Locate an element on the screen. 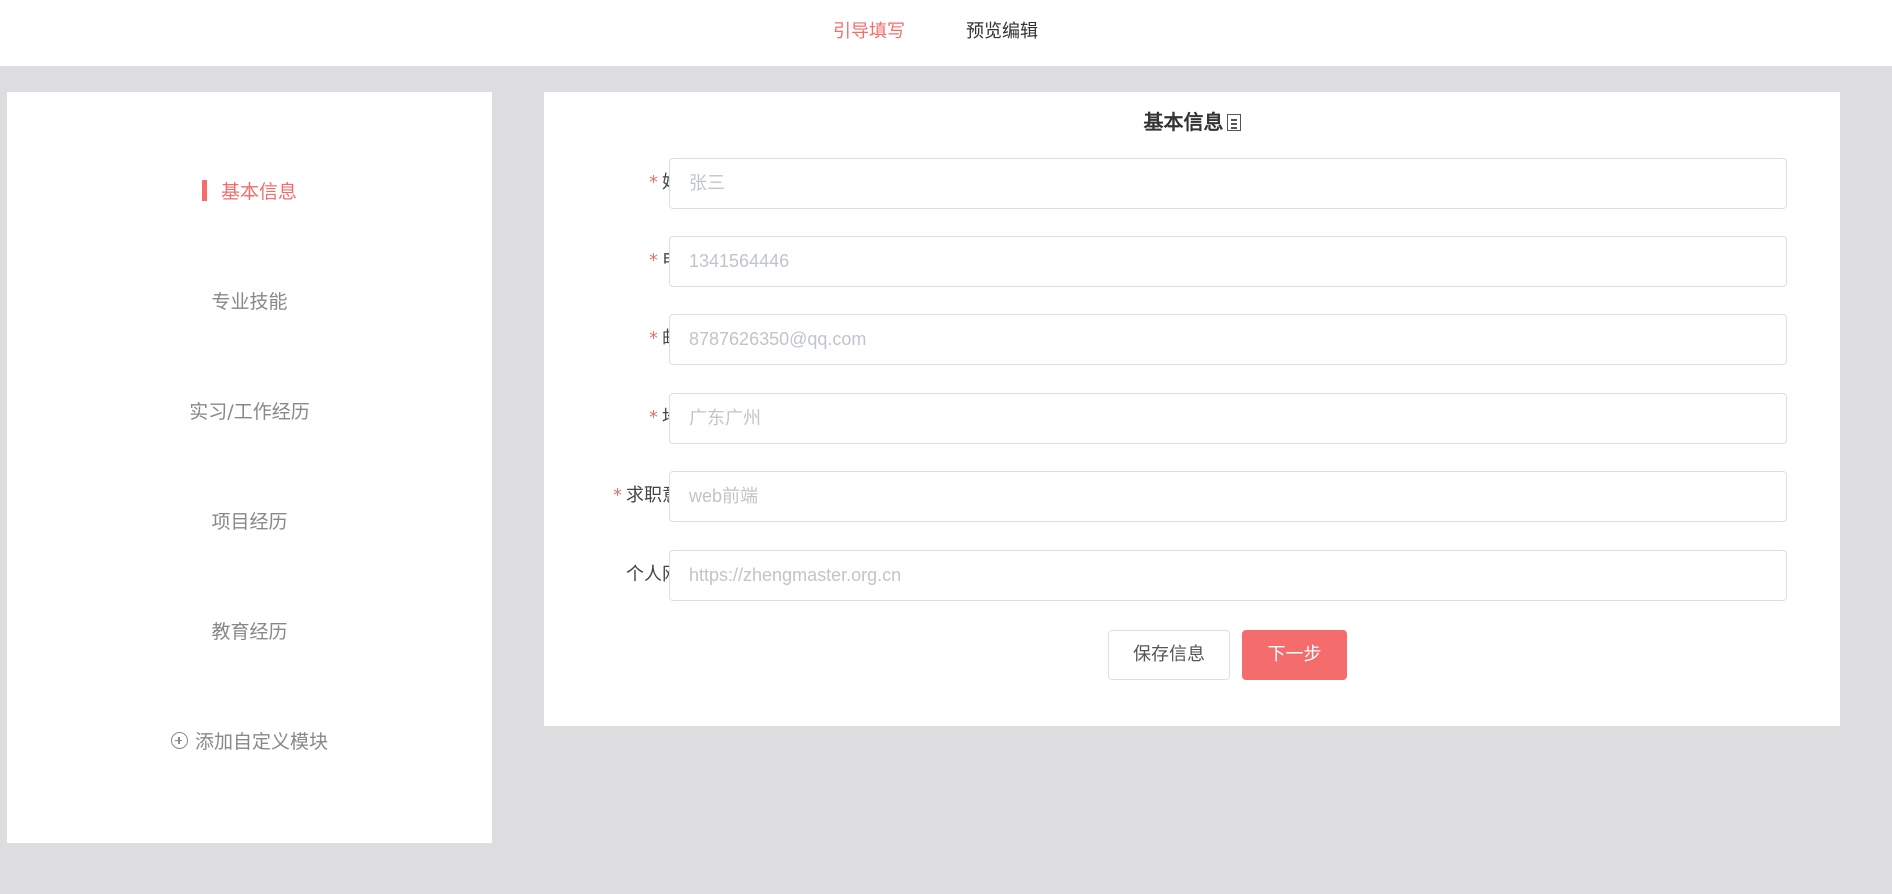 The height and width of the screenshot is (894, 1892). sidebar-item-label: 专业技能 is located at coordinates (249, 302).